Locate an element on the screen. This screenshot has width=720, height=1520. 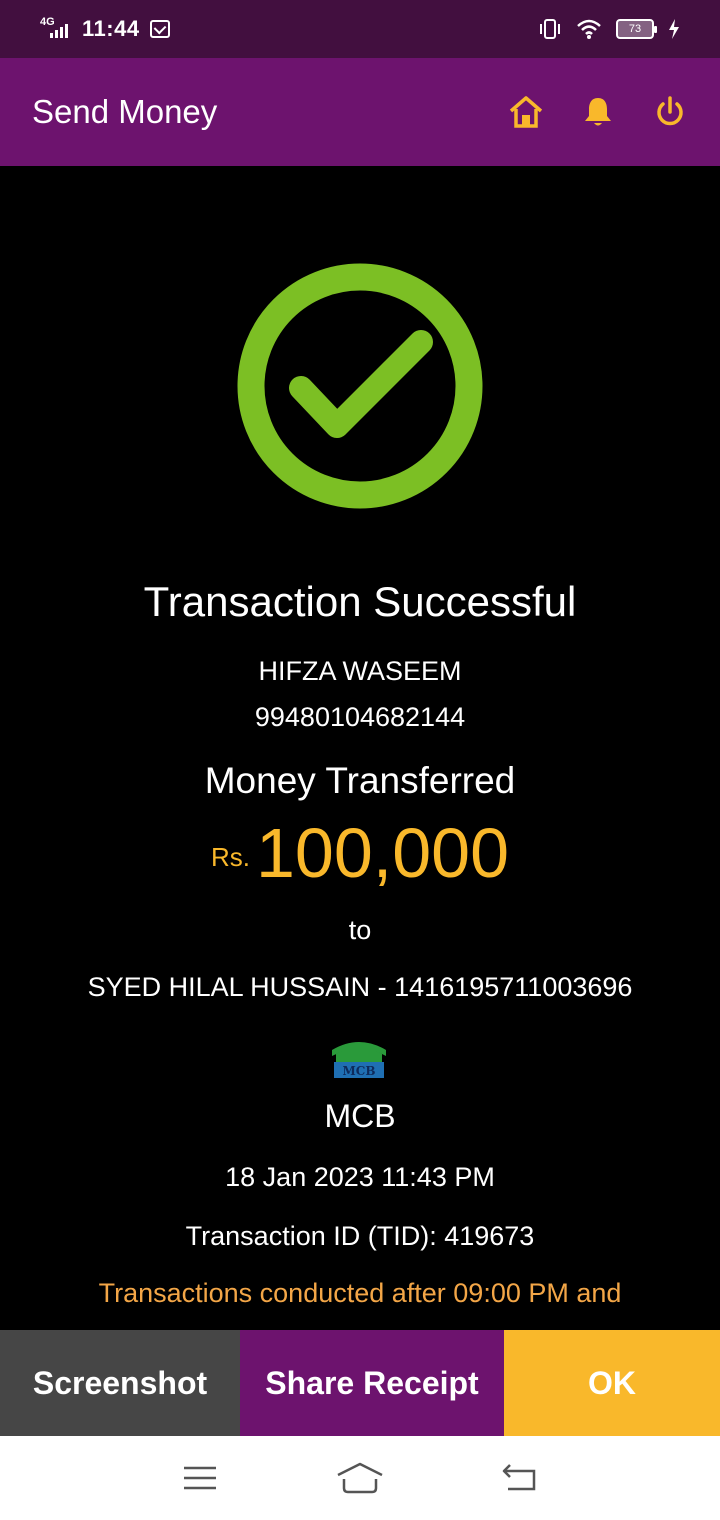
power-icon is located at coordinates (670, 112).